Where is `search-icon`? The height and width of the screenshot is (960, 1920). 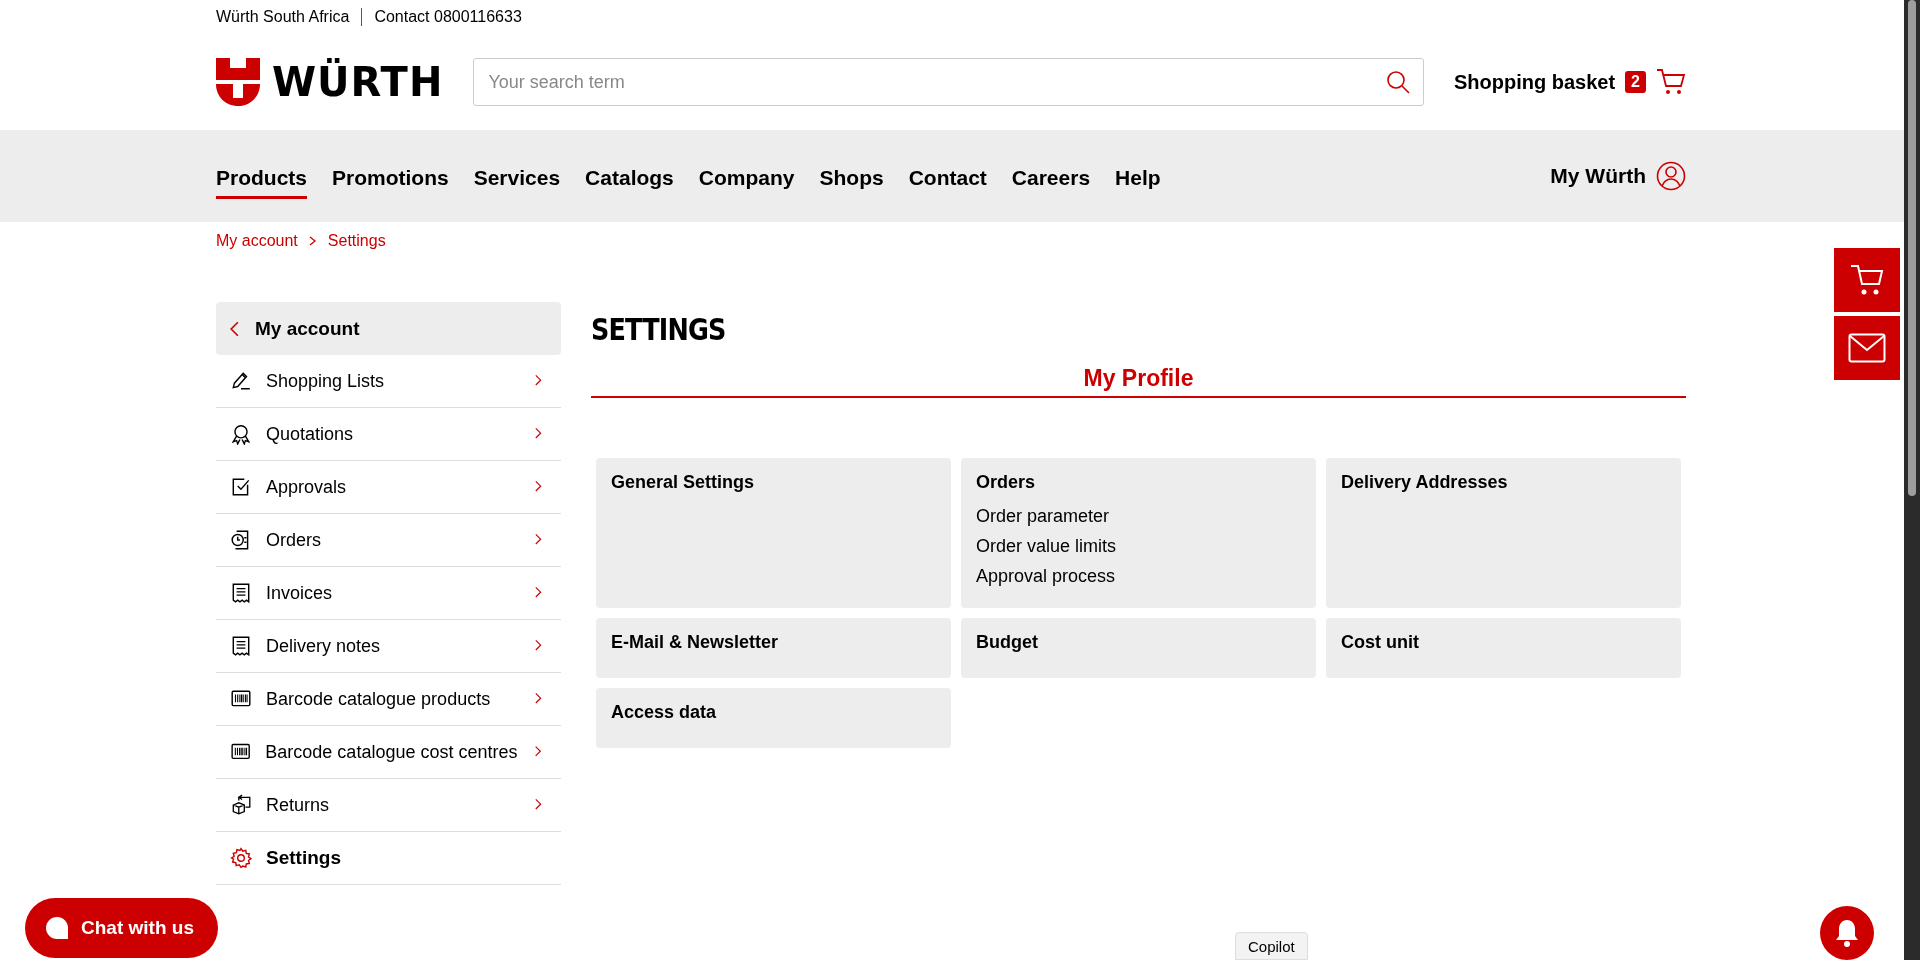 search-icon is located at coordinates (1397, 82).